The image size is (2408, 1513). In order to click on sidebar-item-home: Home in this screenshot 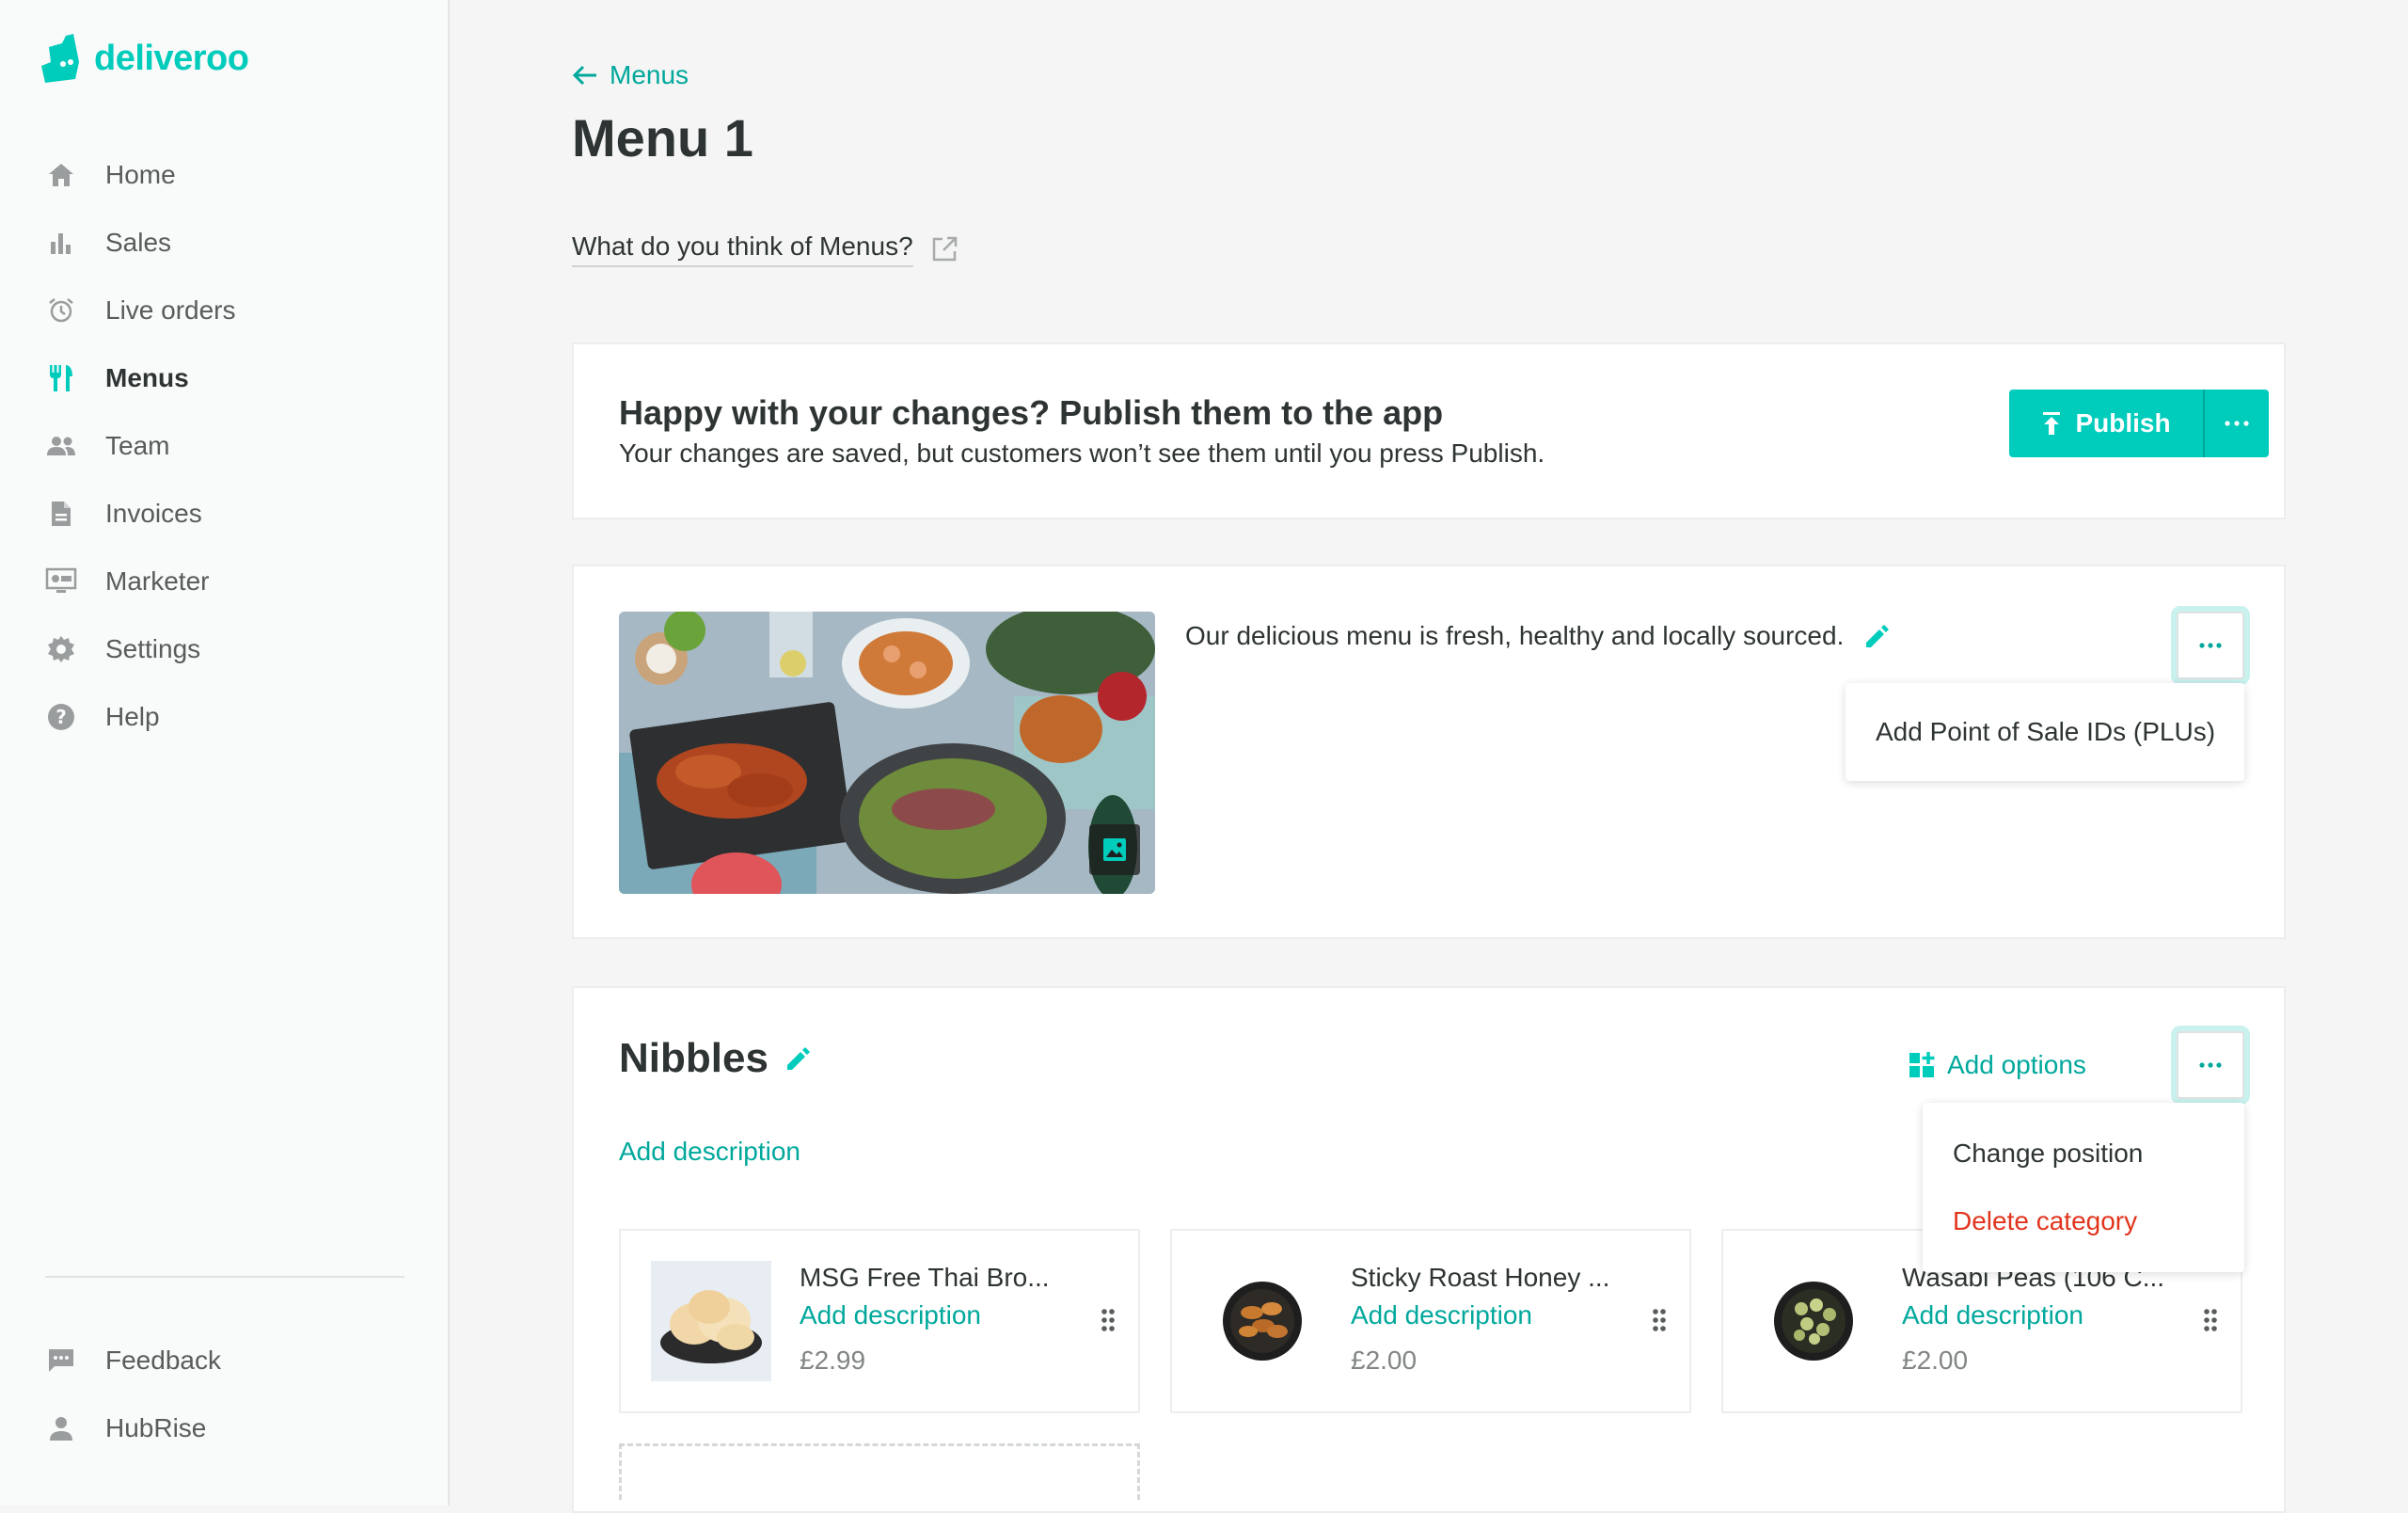, I will do `click(233, 175)`.